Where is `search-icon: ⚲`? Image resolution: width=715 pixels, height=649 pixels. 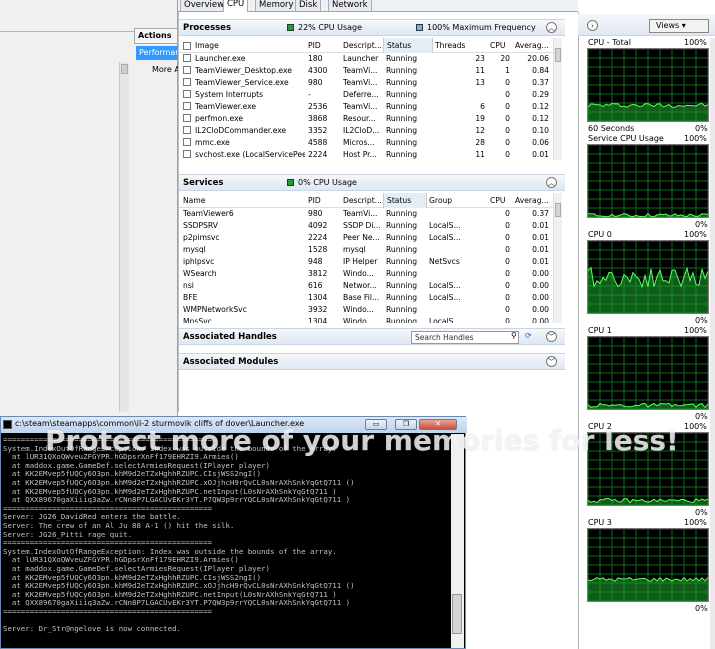 search-icon: ⚲ is located at coordinates (514, 335).